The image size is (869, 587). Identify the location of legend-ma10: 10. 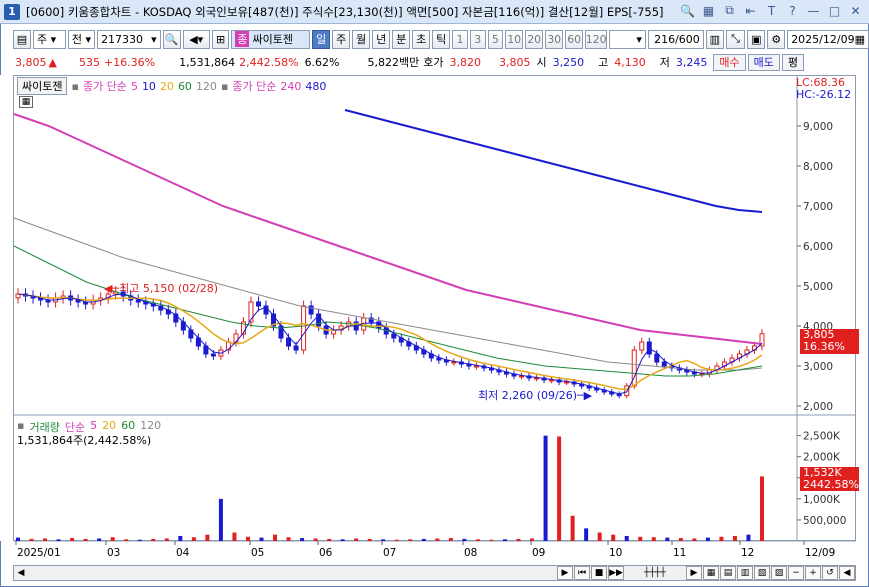
(148, 86).